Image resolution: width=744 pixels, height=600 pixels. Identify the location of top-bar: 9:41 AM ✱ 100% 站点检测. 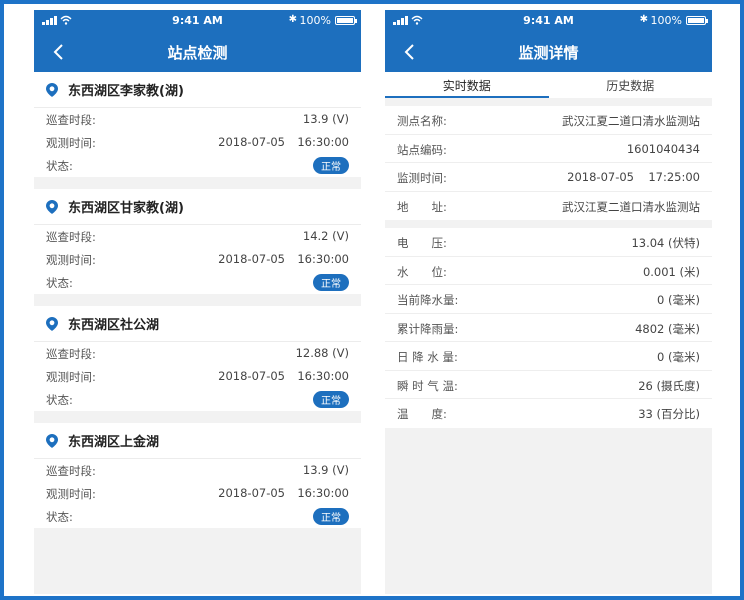
(197, 41).